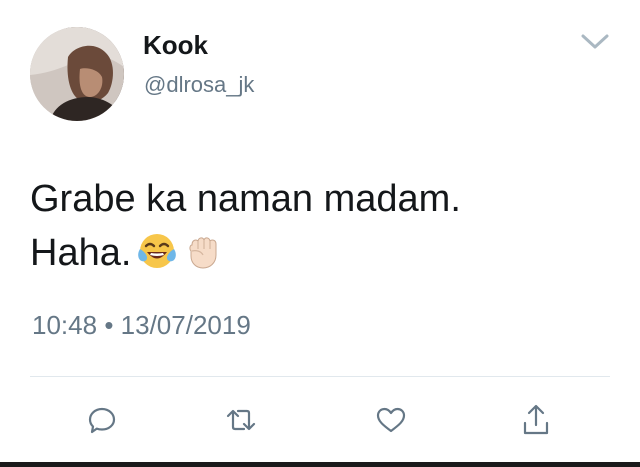 Image resolution: width=640 pixels, height=467 pixels. I want to click on retweet-icon, so click(241, 420).